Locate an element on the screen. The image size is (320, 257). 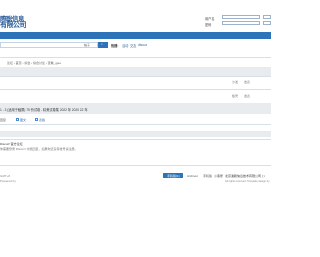
search-type-select: 帖子 is located at coordinates (87, 45).